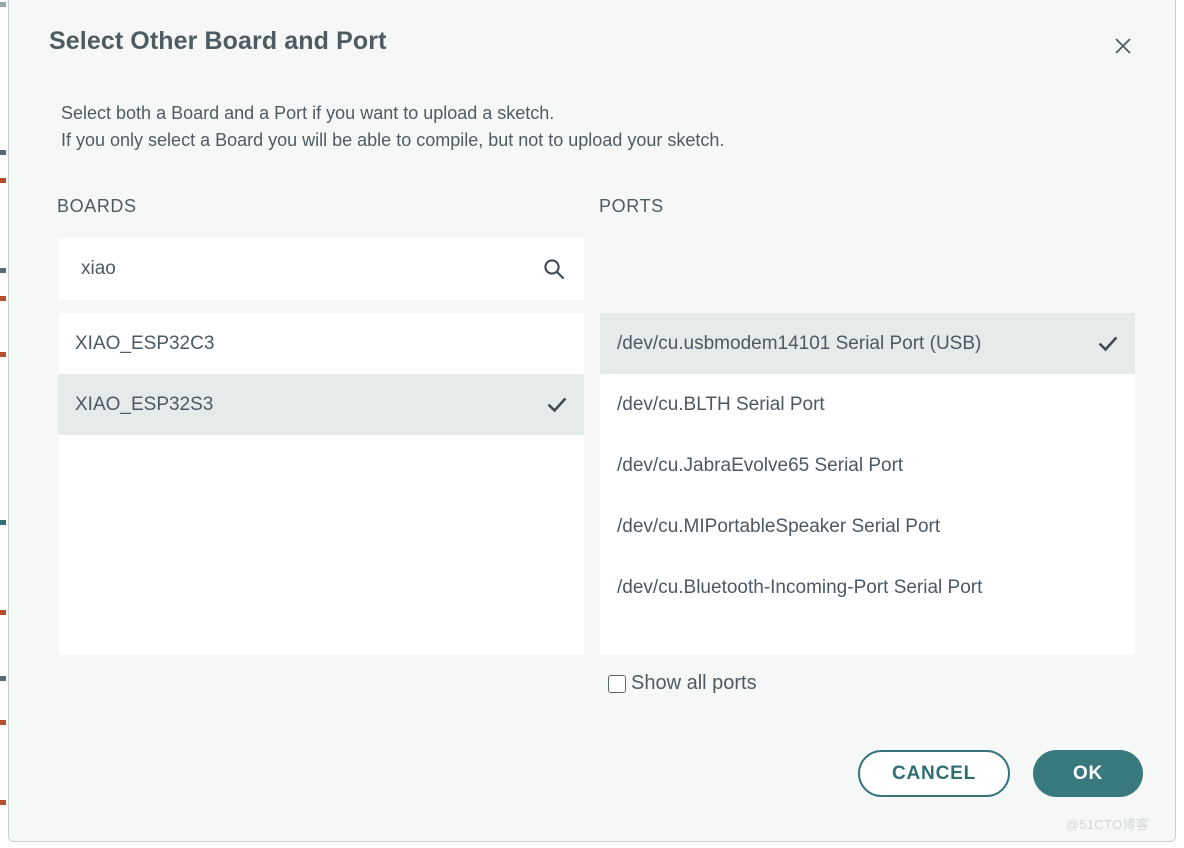  What do you see at coordinates (934, 773) in the screenshot?
I see `cancel-button: CANCEL` at bounding box center [934, 773].